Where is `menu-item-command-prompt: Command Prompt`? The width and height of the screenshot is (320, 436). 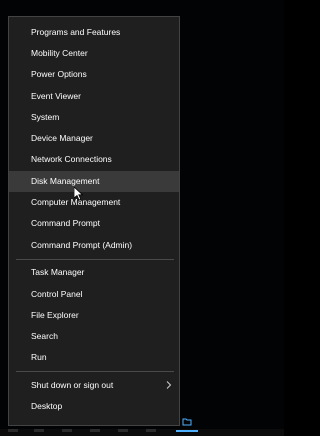
menu-item-command-prompt: Command Prompt is located at coordinates (94, 223).